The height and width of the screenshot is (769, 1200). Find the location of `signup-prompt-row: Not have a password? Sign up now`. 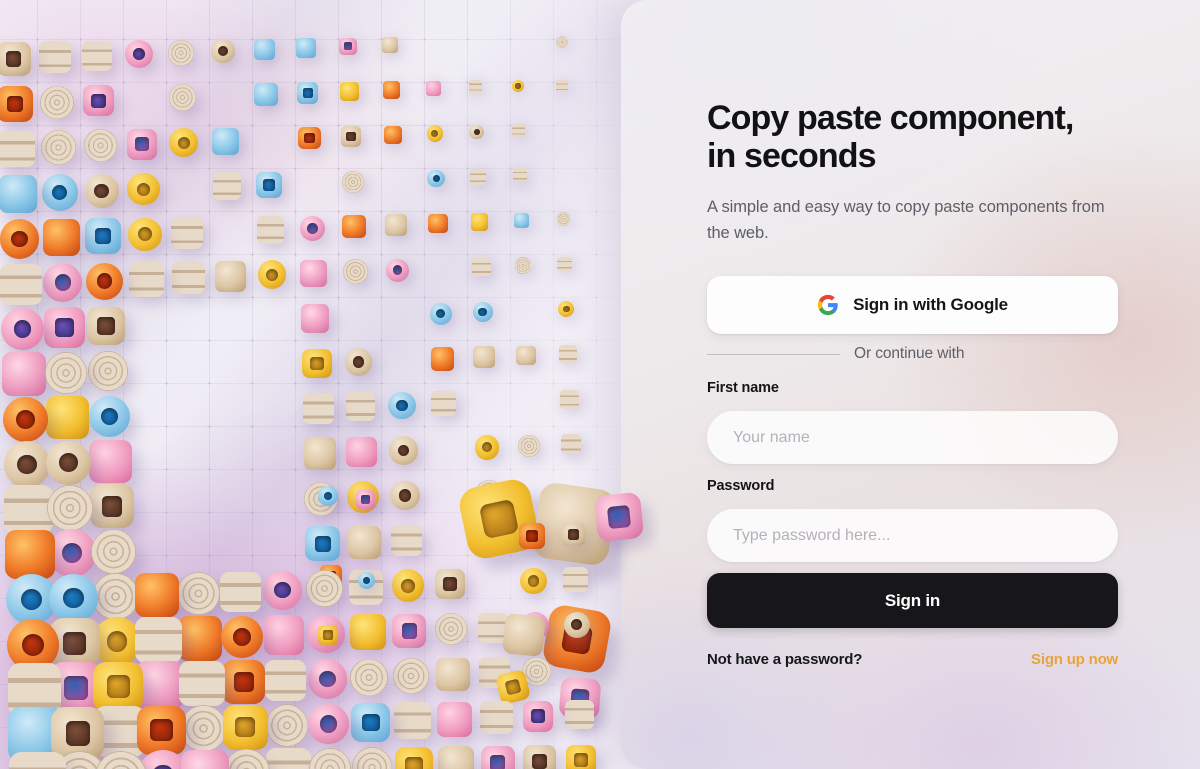

signup-prompt-row: Not have a password? Sign up now is located at coordinates (912, 659).